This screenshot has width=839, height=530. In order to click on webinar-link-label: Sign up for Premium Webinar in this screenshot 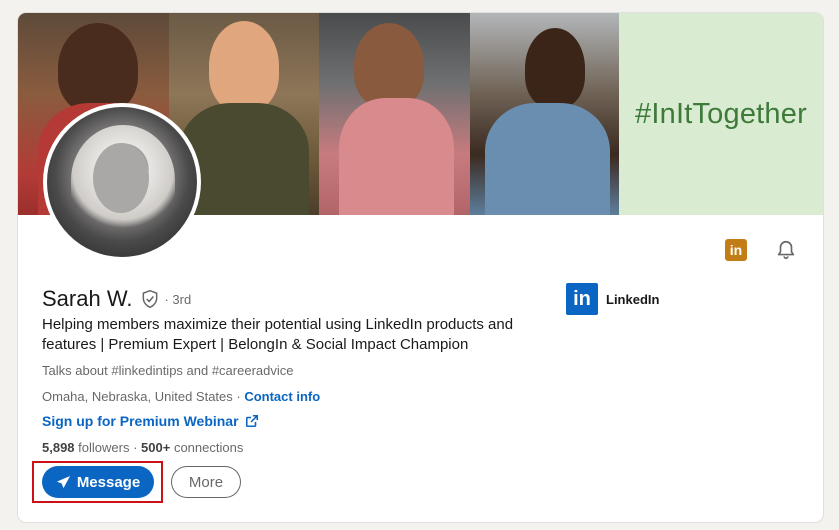, I will do `click(140, 421)`.